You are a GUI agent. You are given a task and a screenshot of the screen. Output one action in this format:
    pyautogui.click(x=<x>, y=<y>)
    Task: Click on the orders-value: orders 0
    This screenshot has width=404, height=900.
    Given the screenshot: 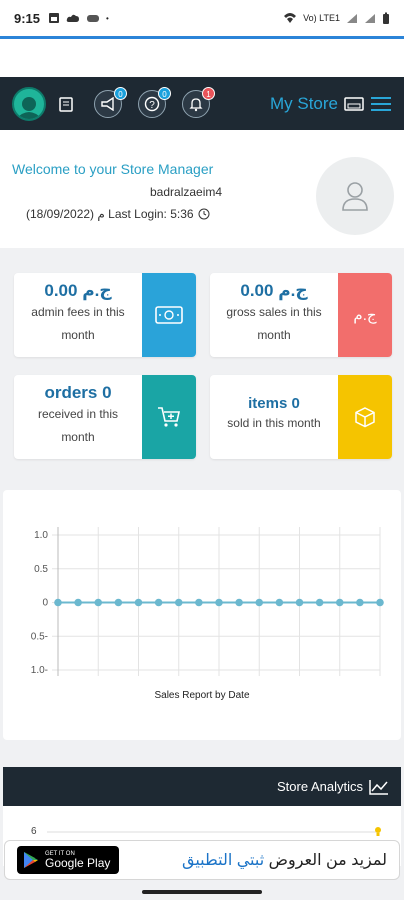 What is the action you would take?
    pyautogui.click(x=78, y=392)
    